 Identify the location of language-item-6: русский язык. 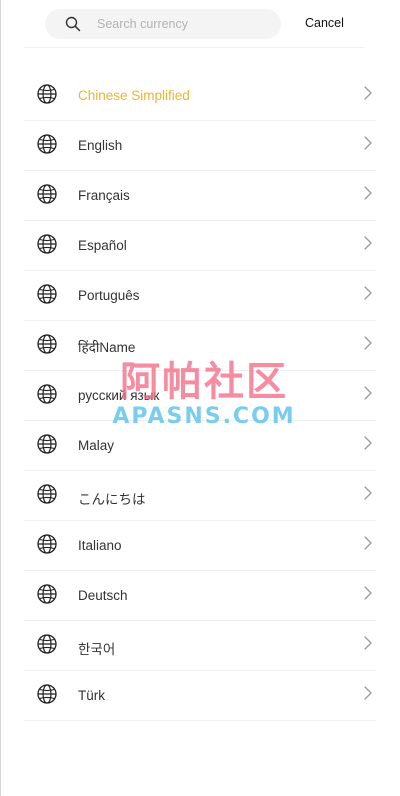
(200, 396).